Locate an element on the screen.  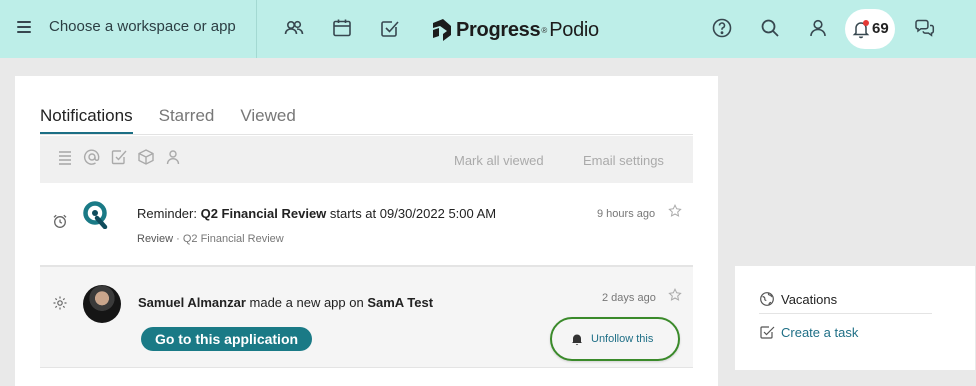
reminder-title: Q2 Financial Review is located at coordinates (264, 213).